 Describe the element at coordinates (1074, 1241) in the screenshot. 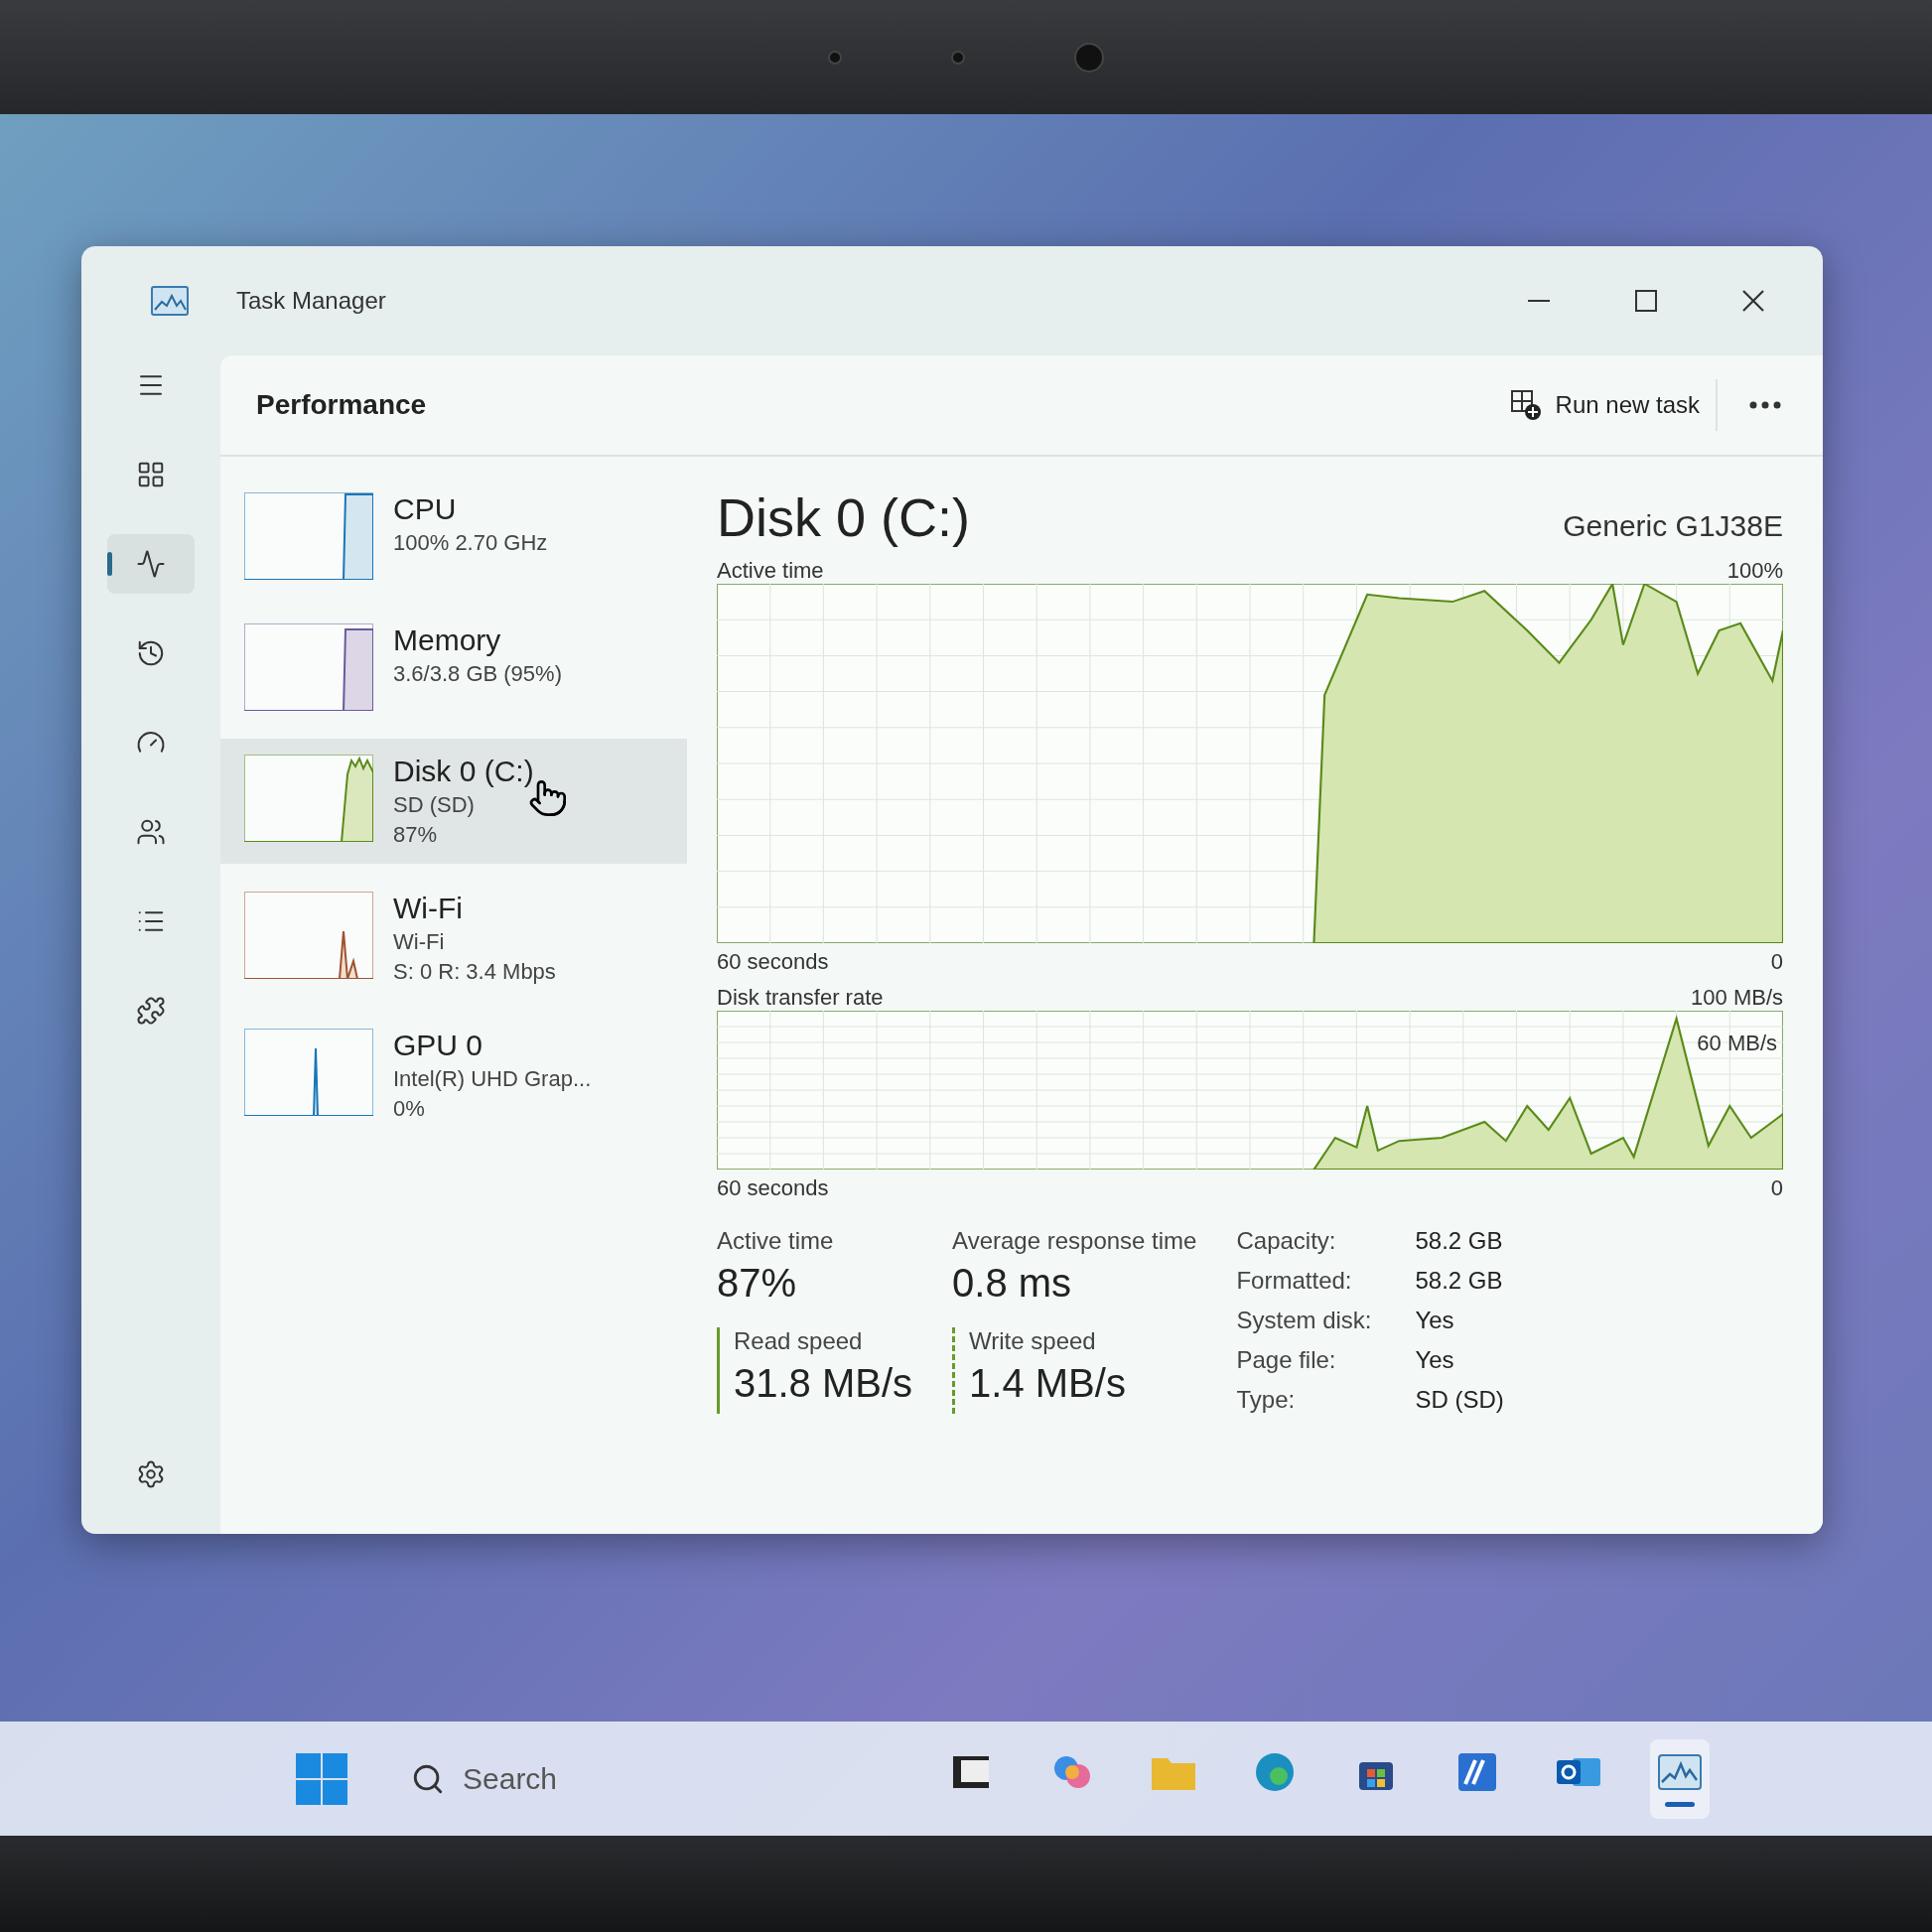

I see `stat-label: Average response time` at that location.